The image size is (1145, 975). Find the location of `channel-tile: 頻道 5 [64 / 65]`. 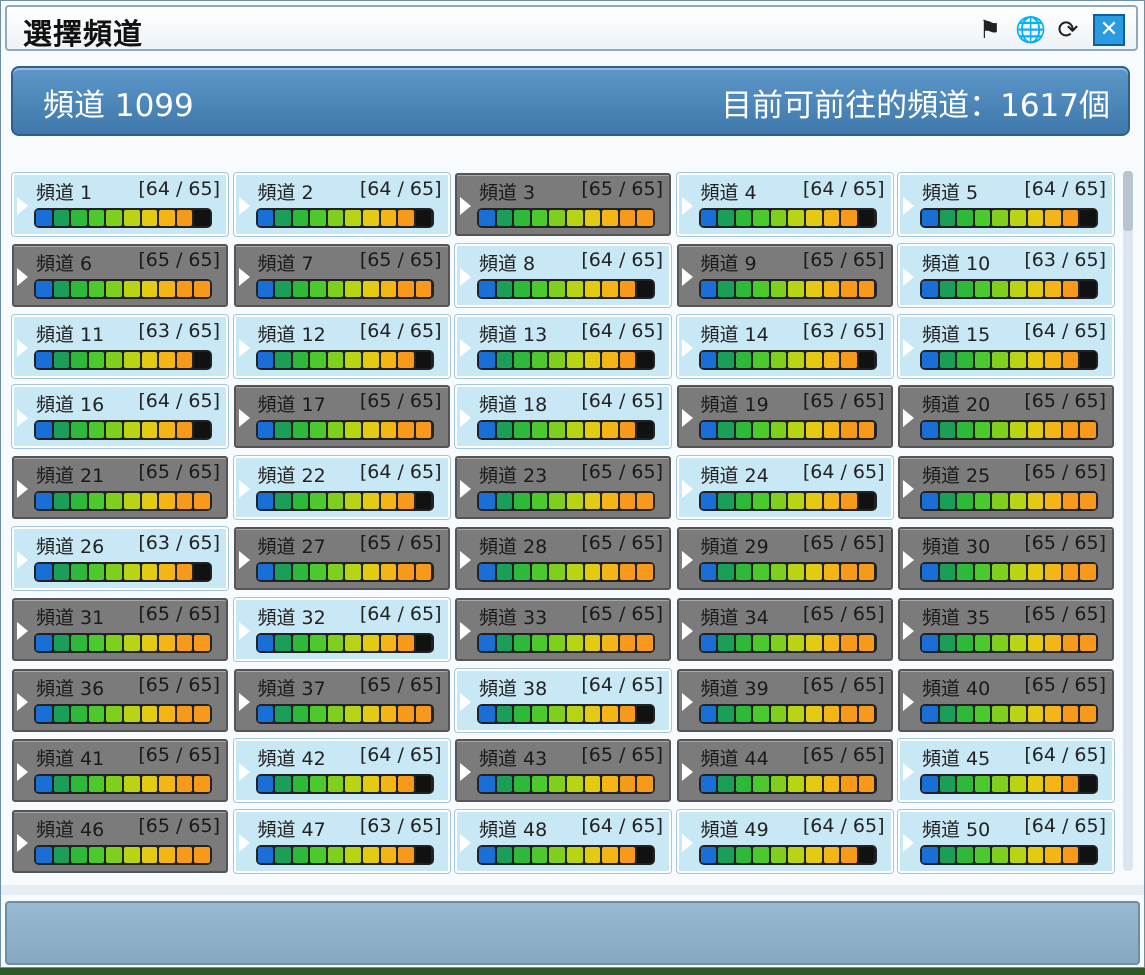

channel-tile: 頻道 5 [64 / 65] is located at coordinates (1006, 204).